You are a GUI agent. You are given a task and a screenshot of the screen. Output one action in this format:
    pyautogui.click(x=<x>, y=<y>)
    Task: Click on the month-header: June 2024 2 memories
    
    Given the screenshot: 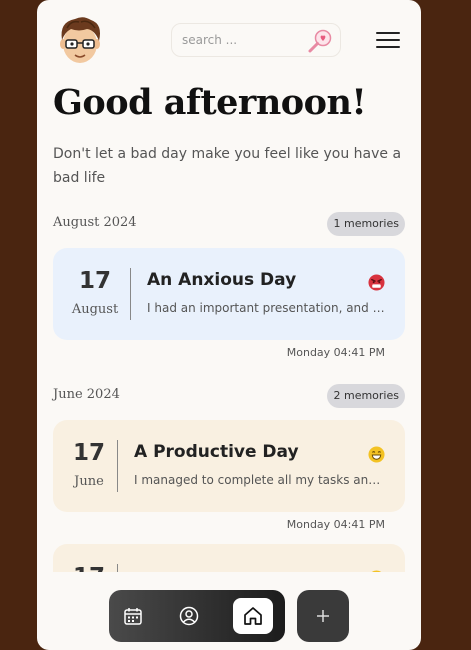 What is the action you would take?
    pyautogui.click(x=229, y=397)
    